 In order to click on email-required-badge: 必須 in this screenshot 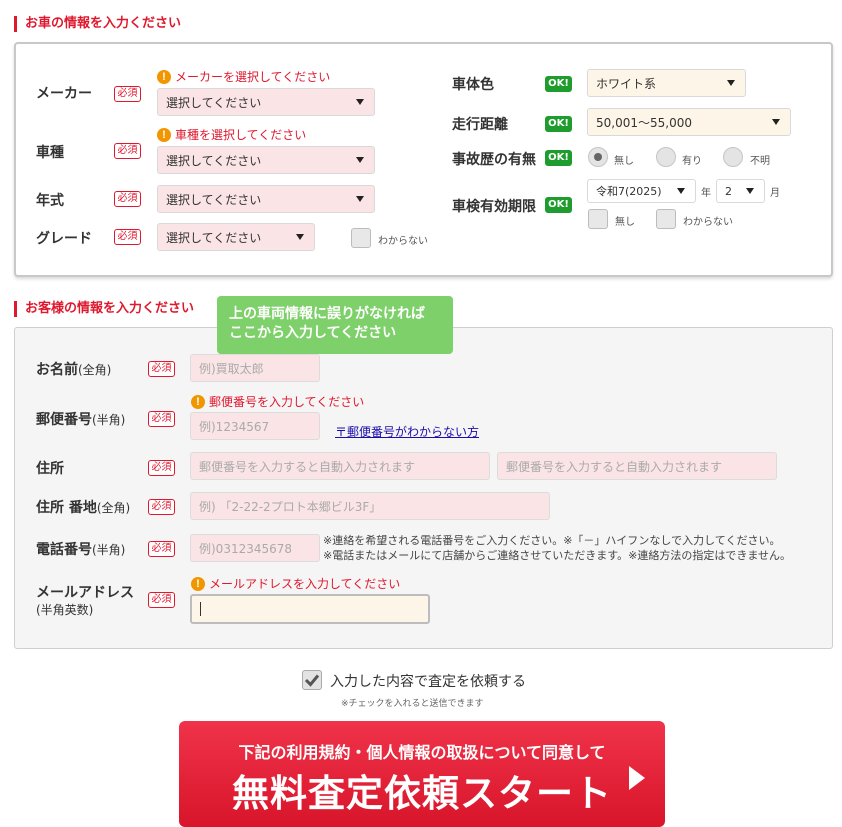, I will do `click(161, 600)`.